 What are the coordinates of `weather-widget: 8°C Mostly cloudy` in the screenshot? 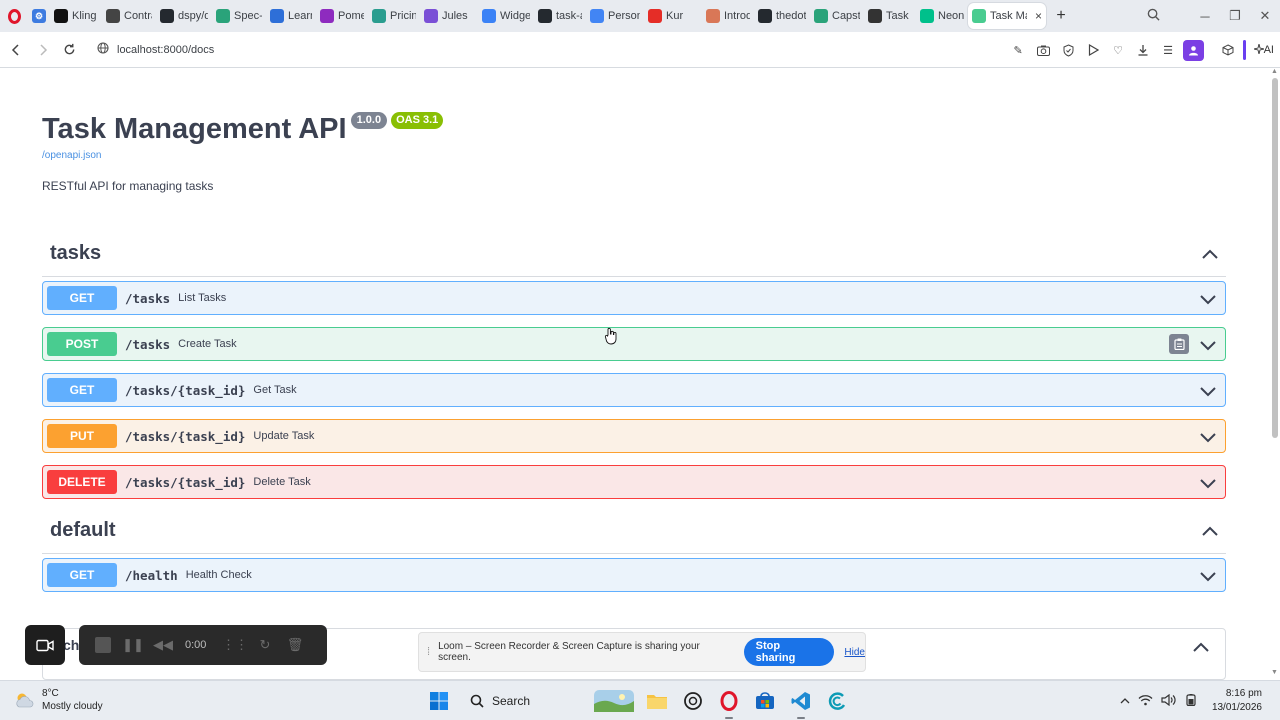 It's located at (58, 700).